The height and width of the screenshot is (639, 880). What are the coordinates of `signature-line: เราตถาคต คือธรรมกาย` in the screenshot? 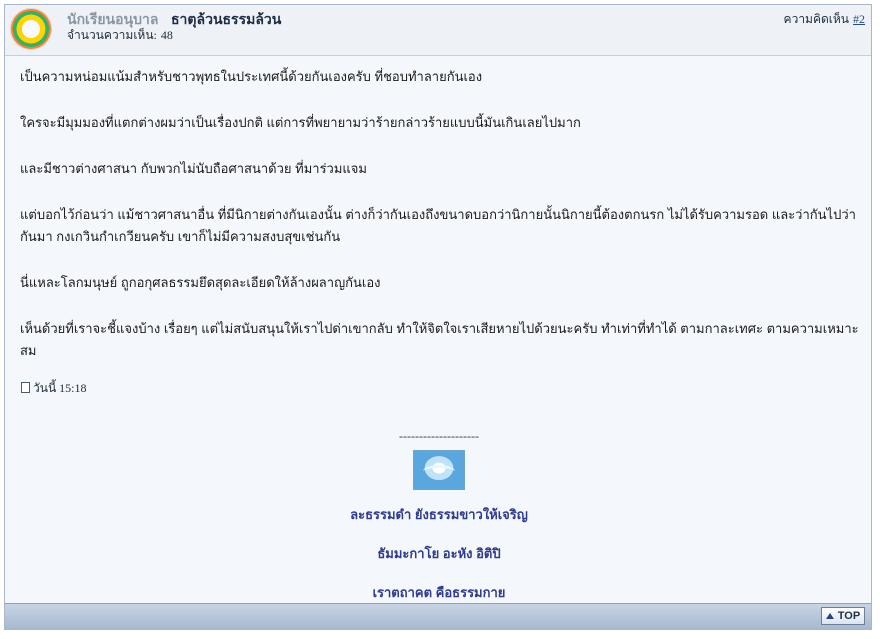 It's located at (439, 592).